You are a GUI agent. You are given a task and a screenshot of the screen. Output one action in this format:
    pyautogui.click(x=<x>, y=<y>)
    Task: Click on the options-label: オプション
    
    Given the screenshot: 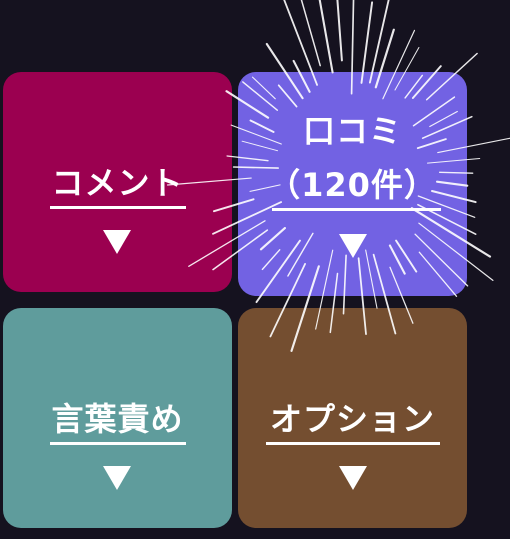 What is the action you would take?
    pyautogui.click(x=352, y=419)
    